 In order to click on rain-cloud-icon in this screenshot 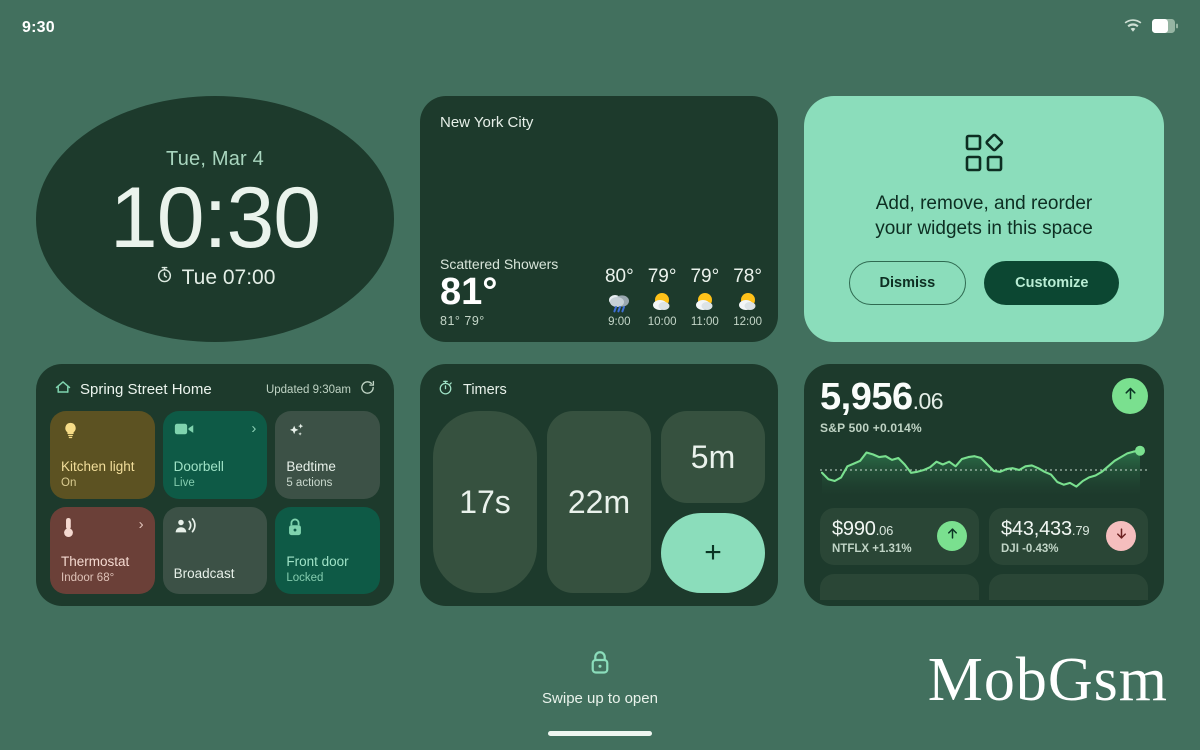, I will do `click(619, 302)`.